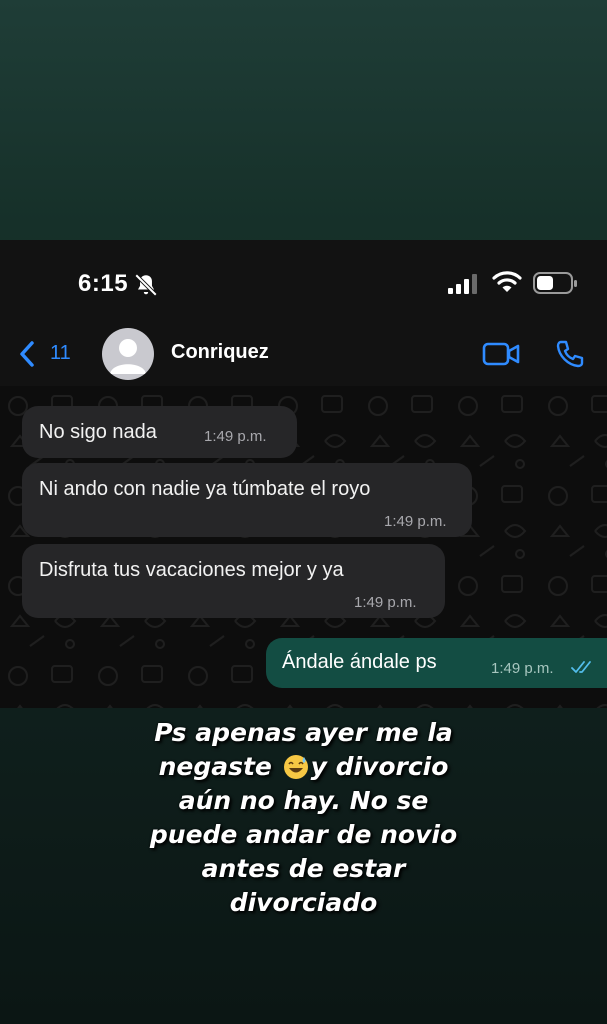 The width and height of the screenshot is (607, 1024). Describe the element at coordinates (359, 662) in the screenshot. I see `message-text: Ándale ándale ps` at that location.